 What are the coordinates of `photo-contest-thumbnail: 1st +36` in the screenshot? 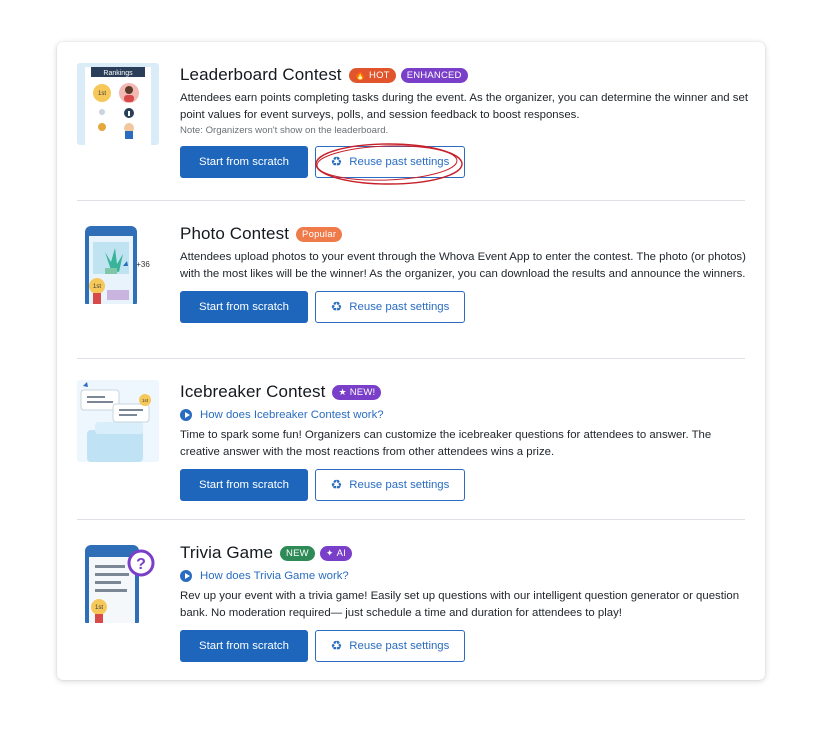 It's located at (118, 263).